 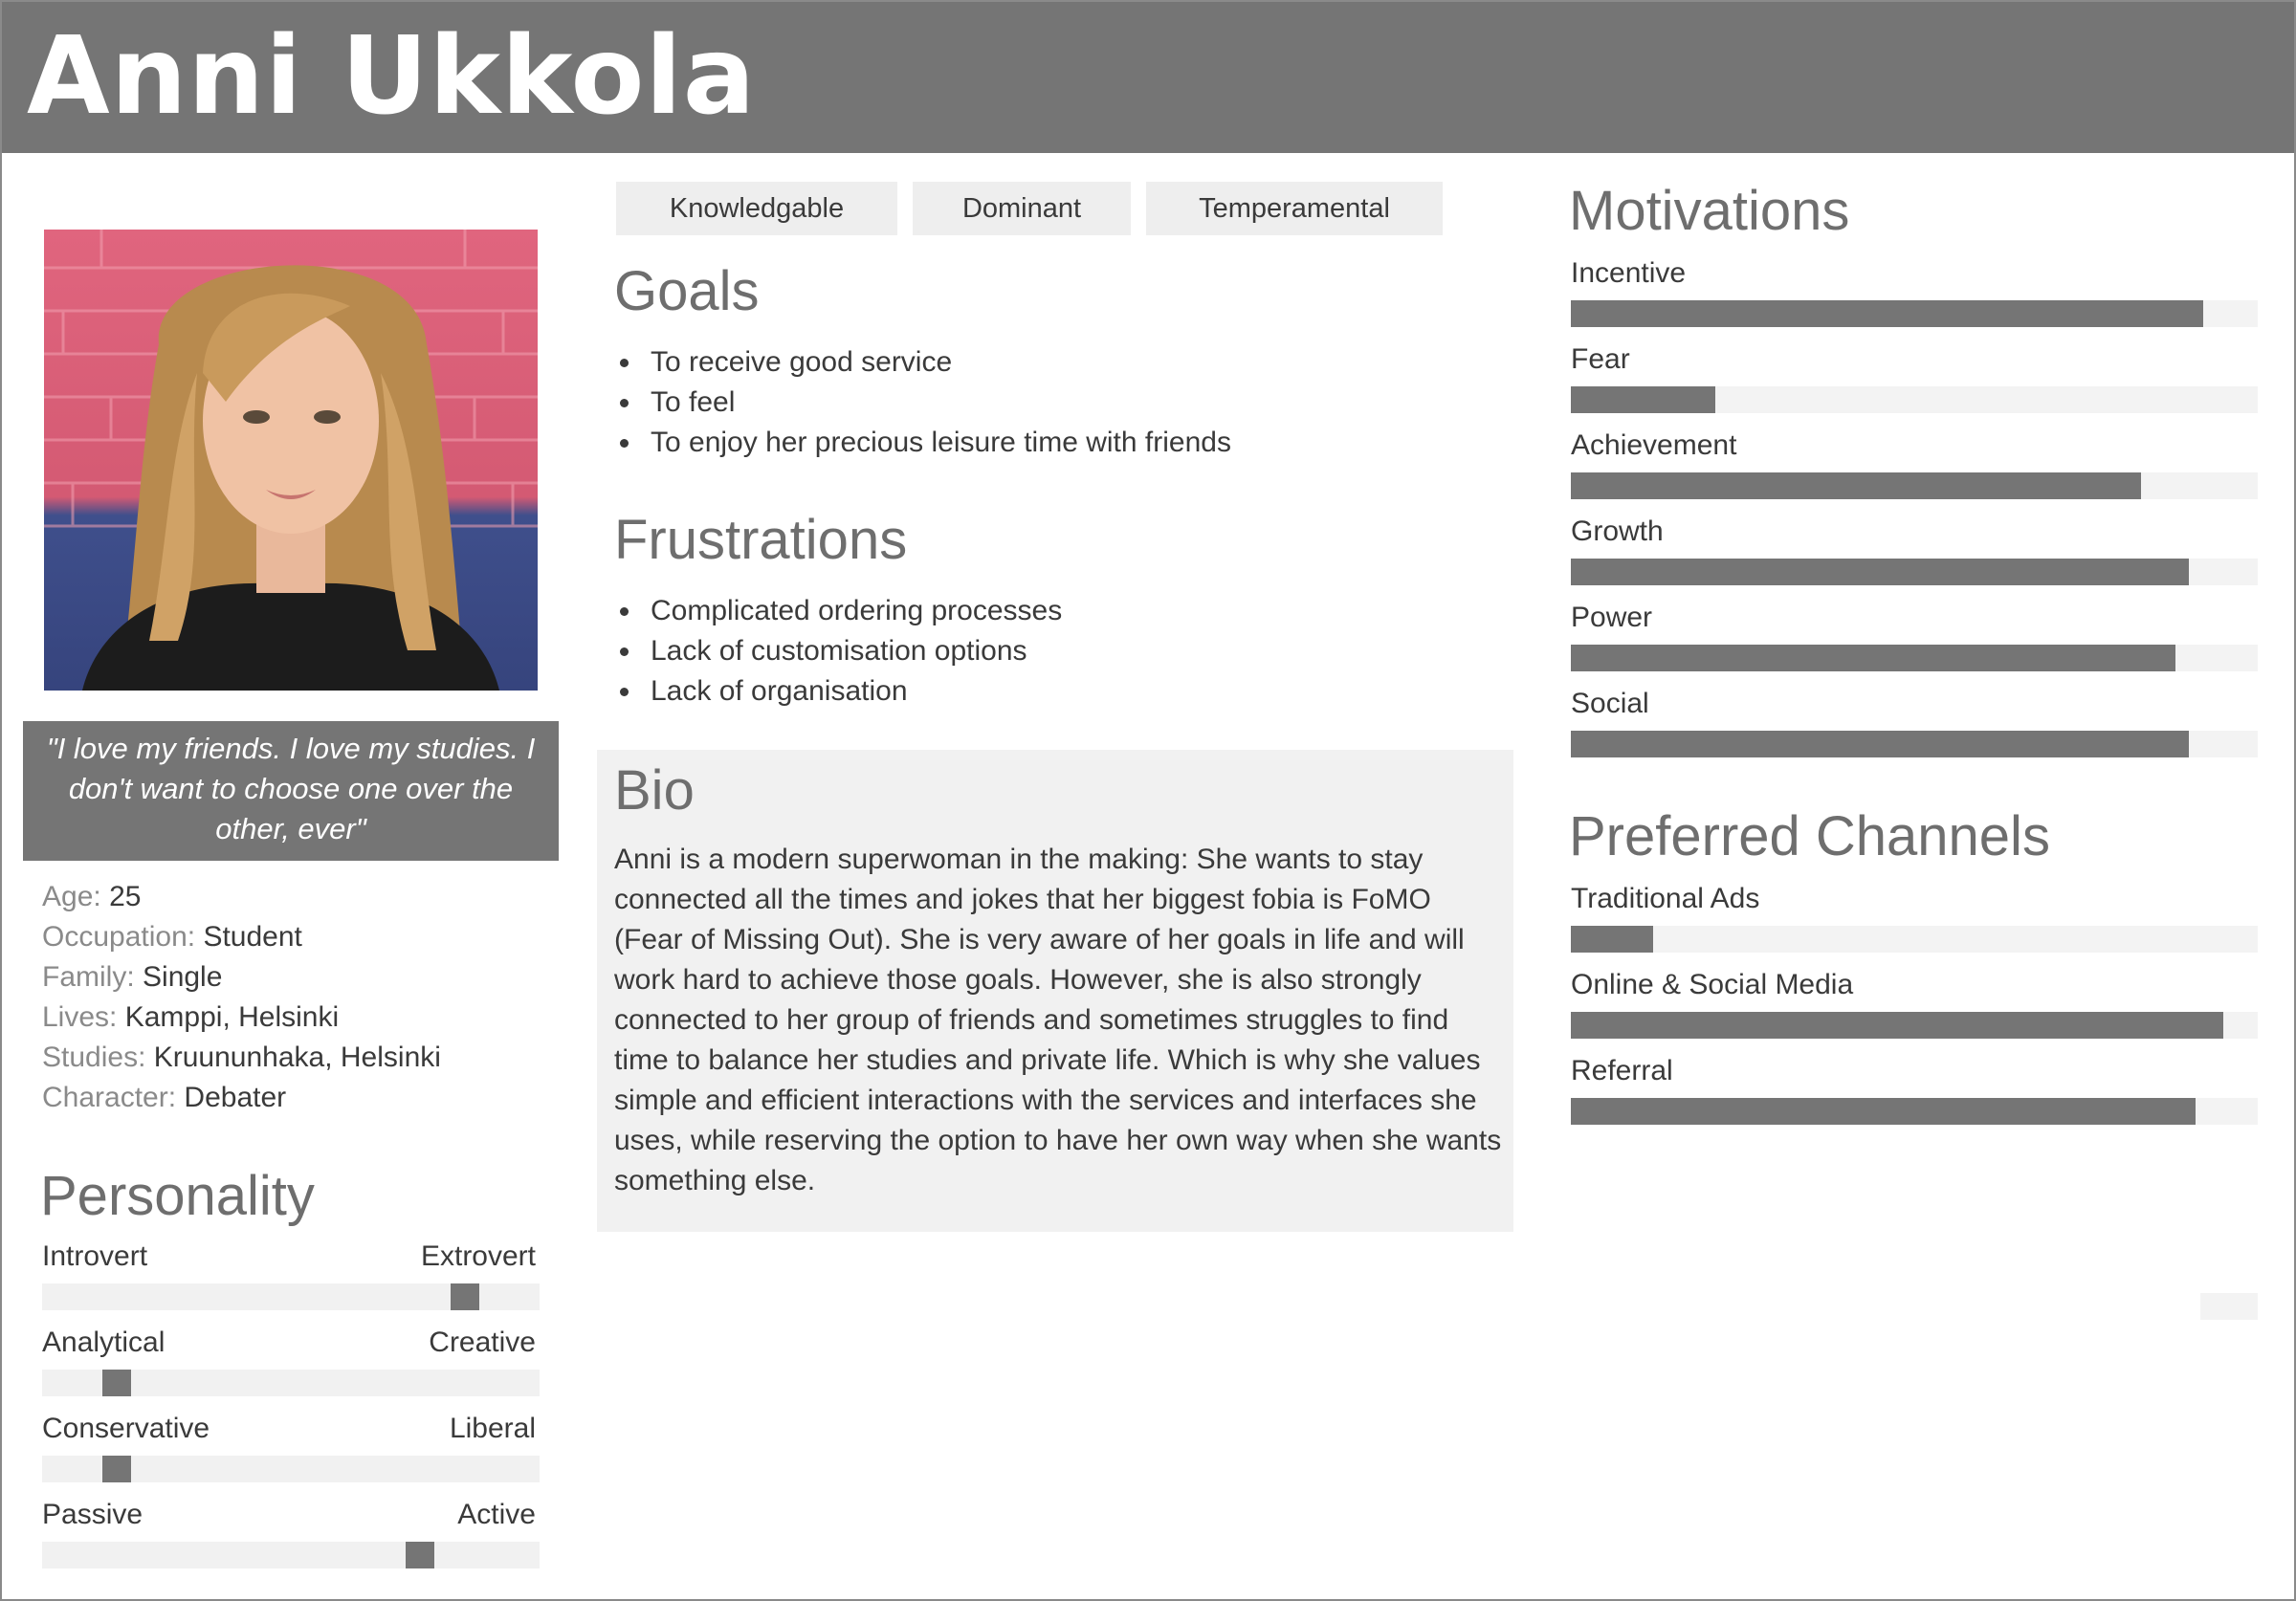 What do you see at coordinates (300, 897) in the screenshot?
I see `fact-age: Age: 25` at bounding box center [300, 897].